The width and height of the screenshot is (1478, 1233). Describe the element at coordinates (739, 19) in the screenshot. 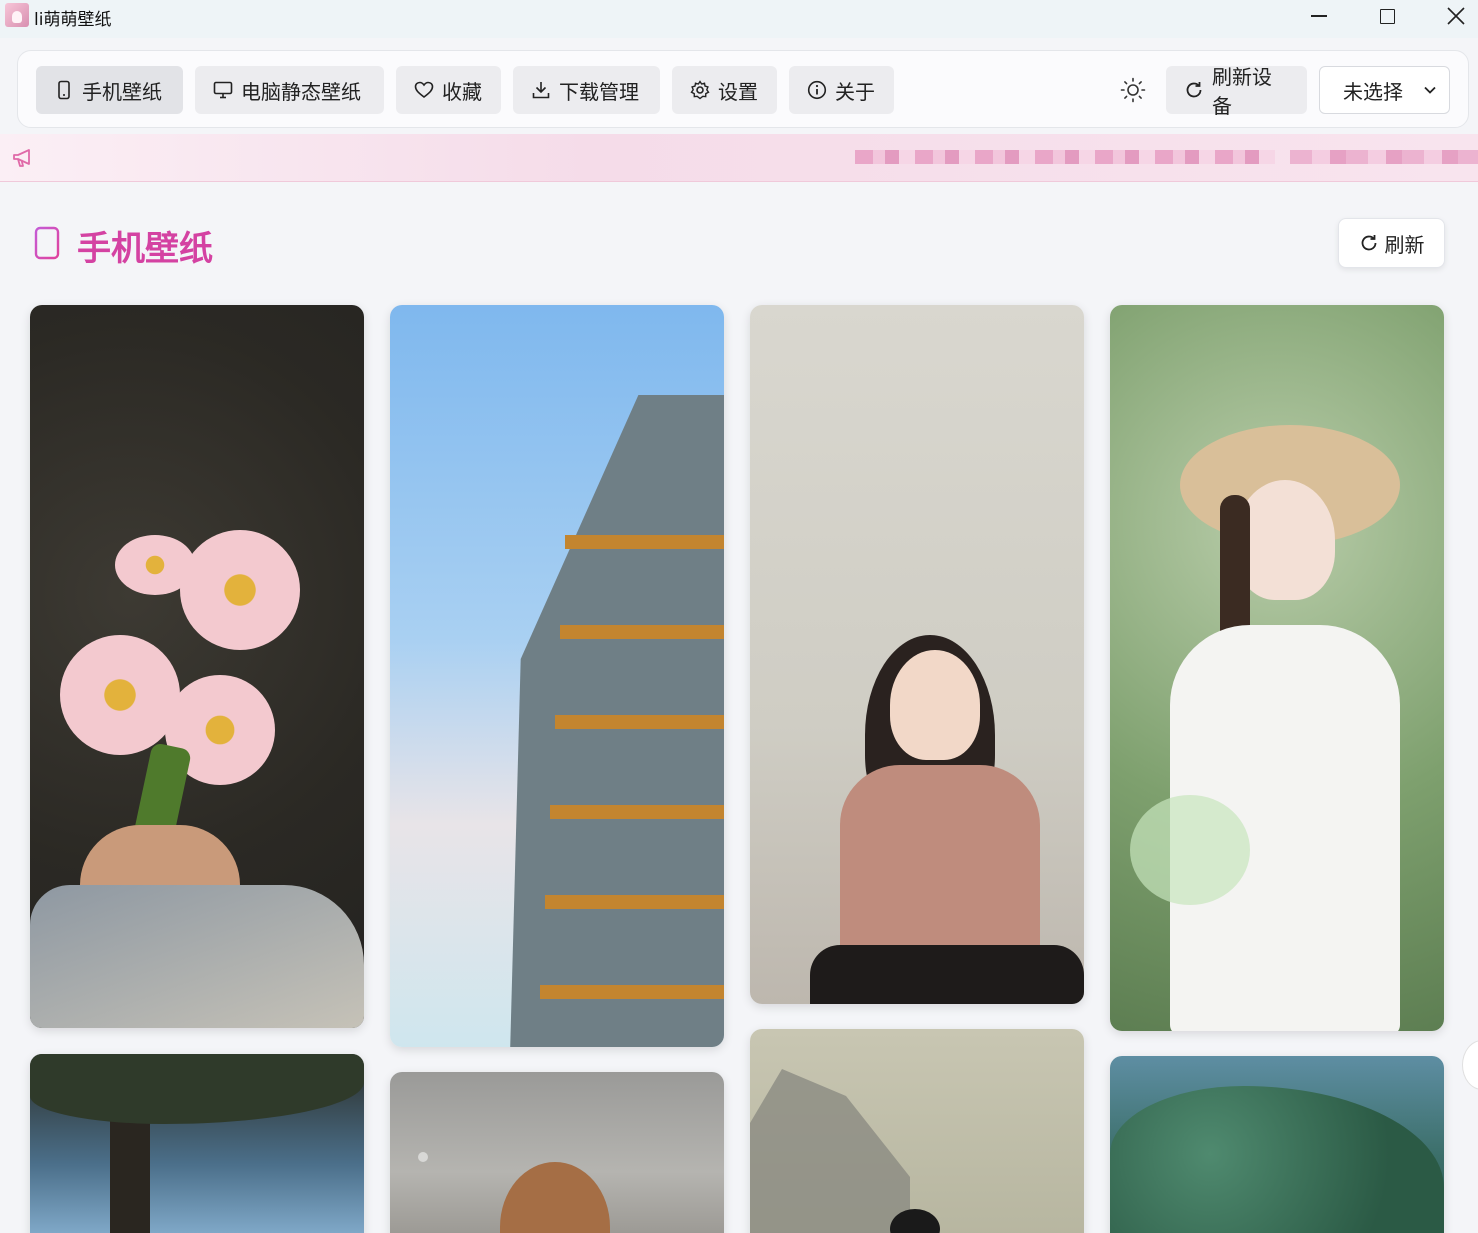

I see `title-bar: li萌萌壁纸` at that location.